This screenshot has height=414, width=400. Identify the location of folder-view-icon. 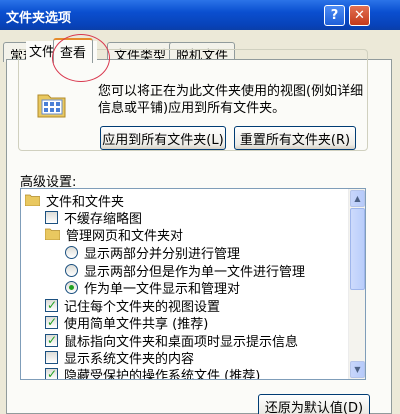
(52, 105).